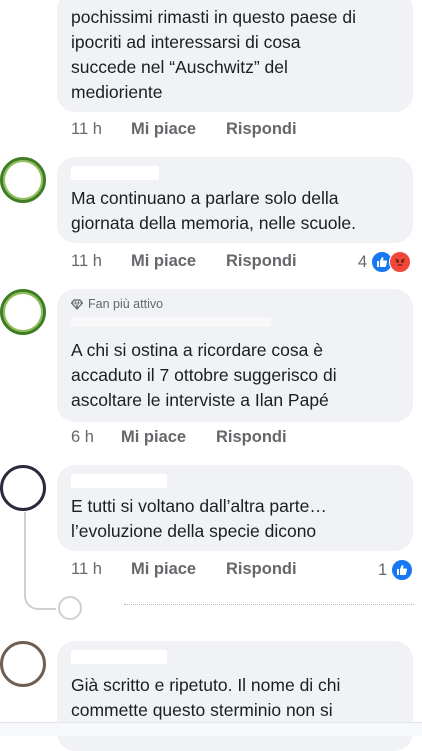 The image size is (422, 751). I want to click on reaction-count: 4, so click(363, 261).